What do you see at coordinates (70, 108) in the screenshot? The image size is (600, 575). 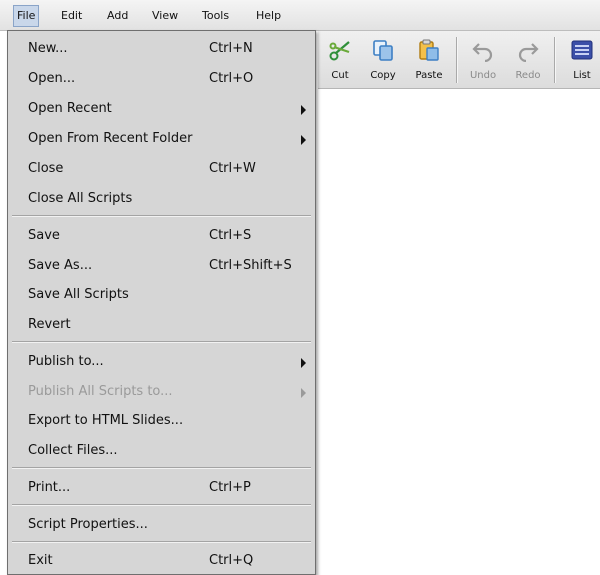 I see `menu-item-label: Open Recent` at bounding box center [70, 108].